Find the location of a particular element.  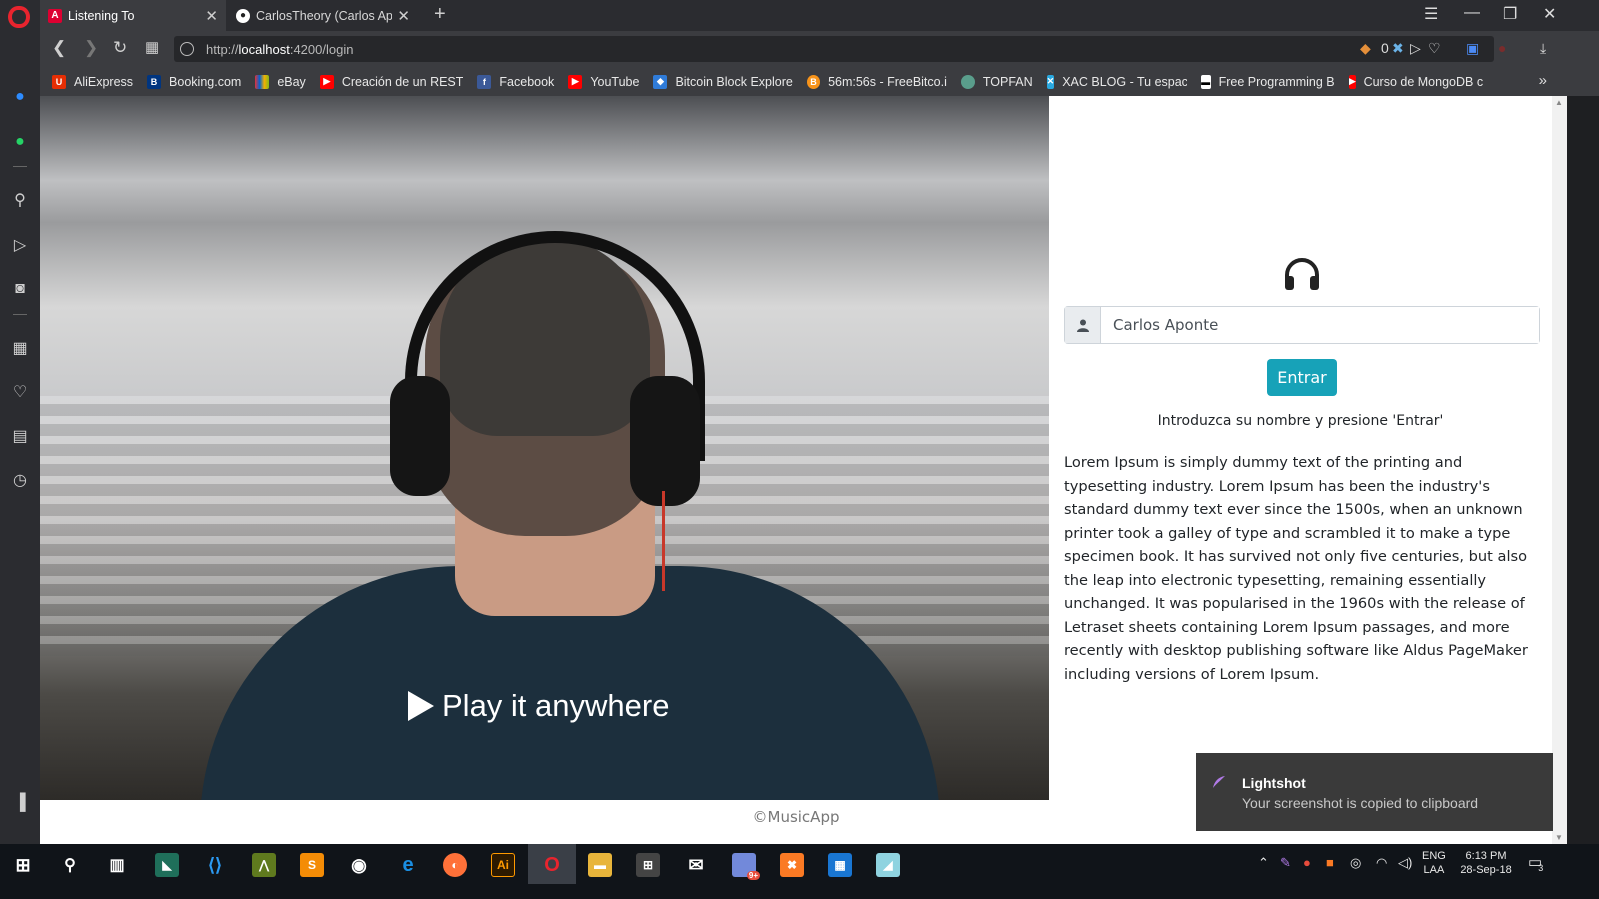

whatsapp-icon: ● is located at coordinates (20, 142).